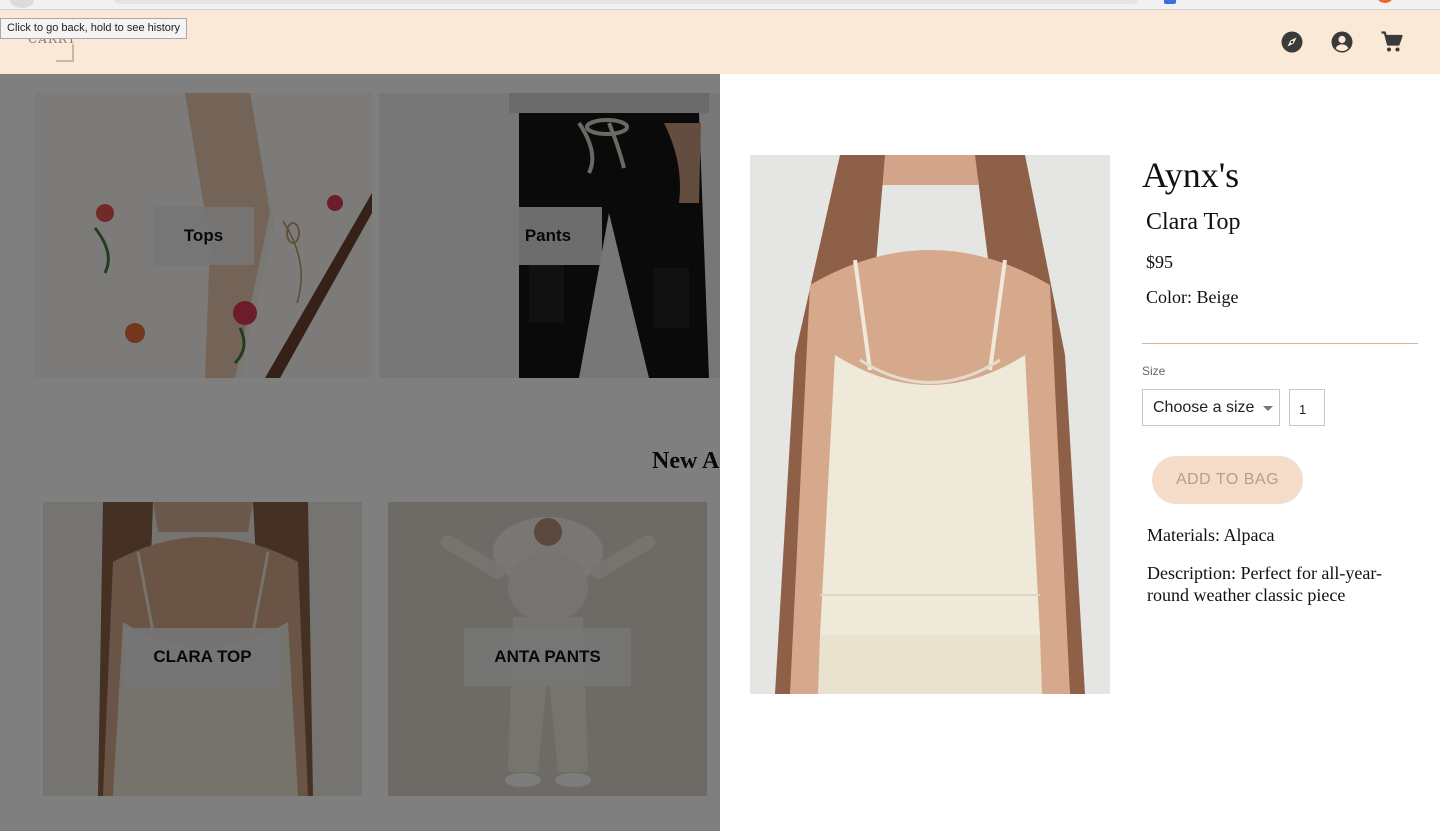 This screenshot has width=1440, height=831. I want to click on category-label-tops: Tops, so click(203, 236).